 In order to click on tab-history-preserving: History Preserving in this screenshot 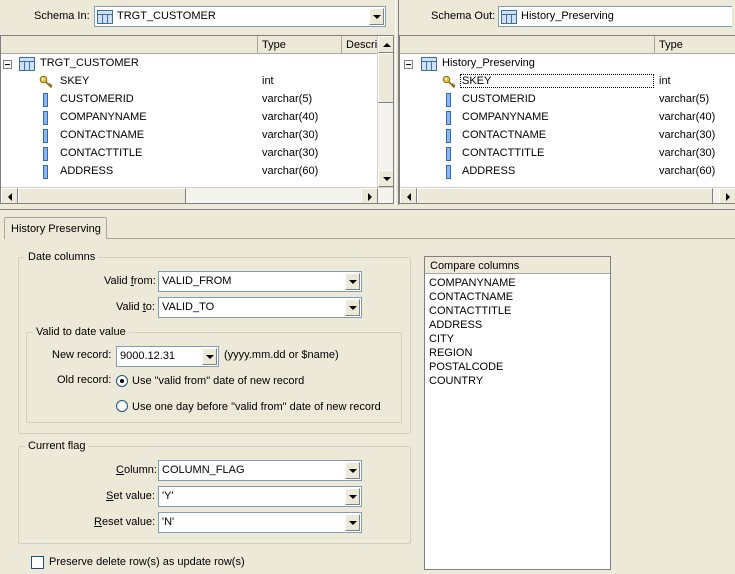, I will do `click(55, 228)`.